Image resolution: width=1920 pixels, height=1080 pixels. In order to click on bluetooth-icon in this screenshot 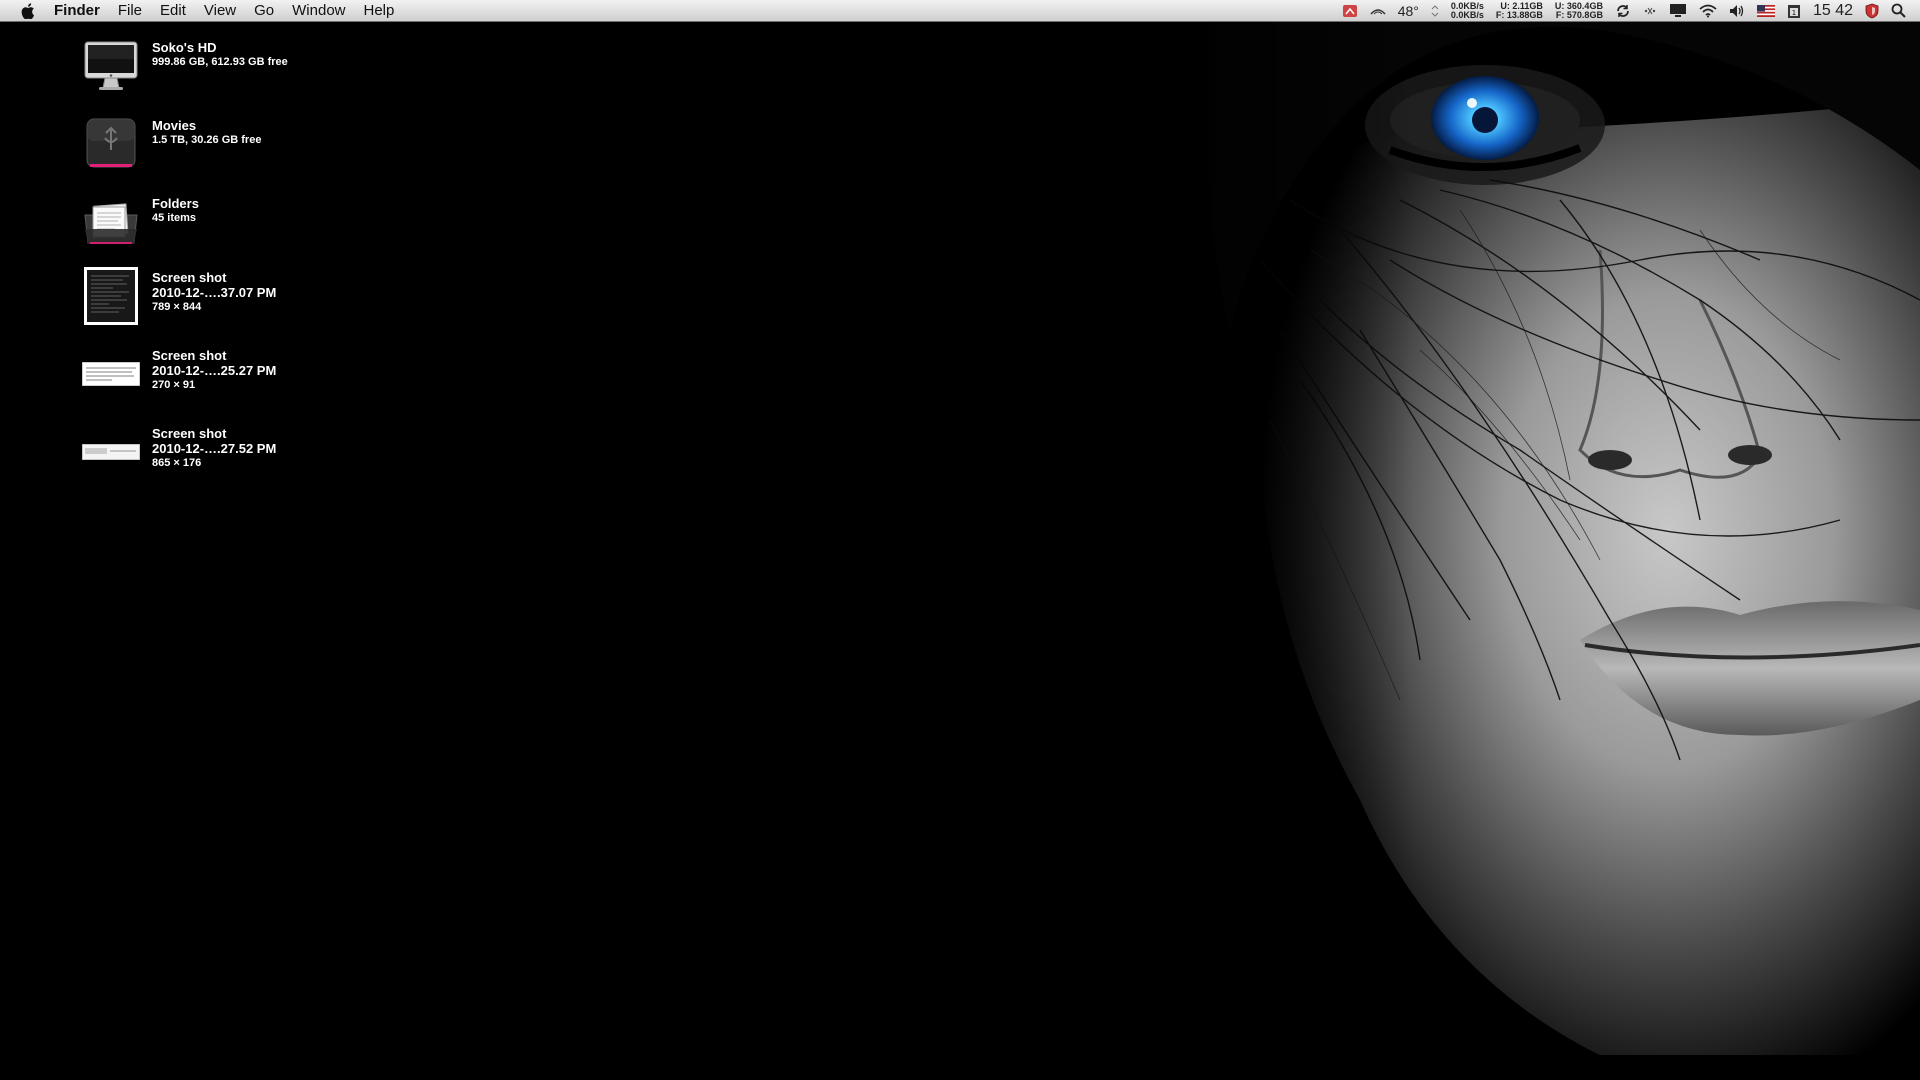, I will do `click(1650, 11)`.